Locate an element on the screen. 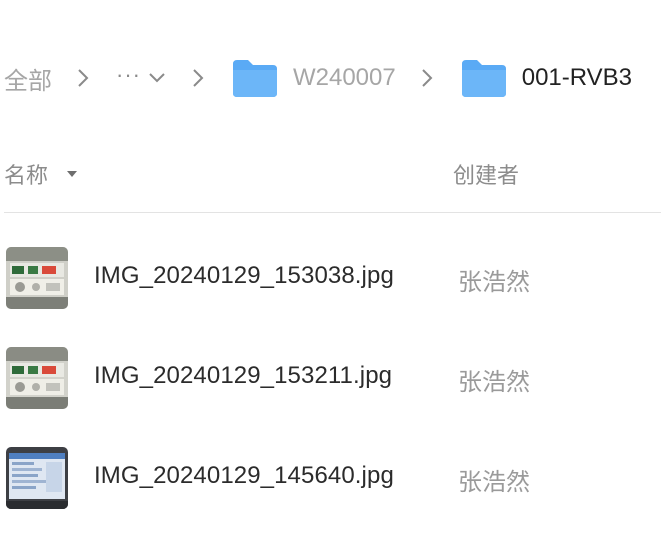 The width and height of the screenshot is (661, 557). breadcrumb-root-link: 全部 is located at coordinates (28, 78).